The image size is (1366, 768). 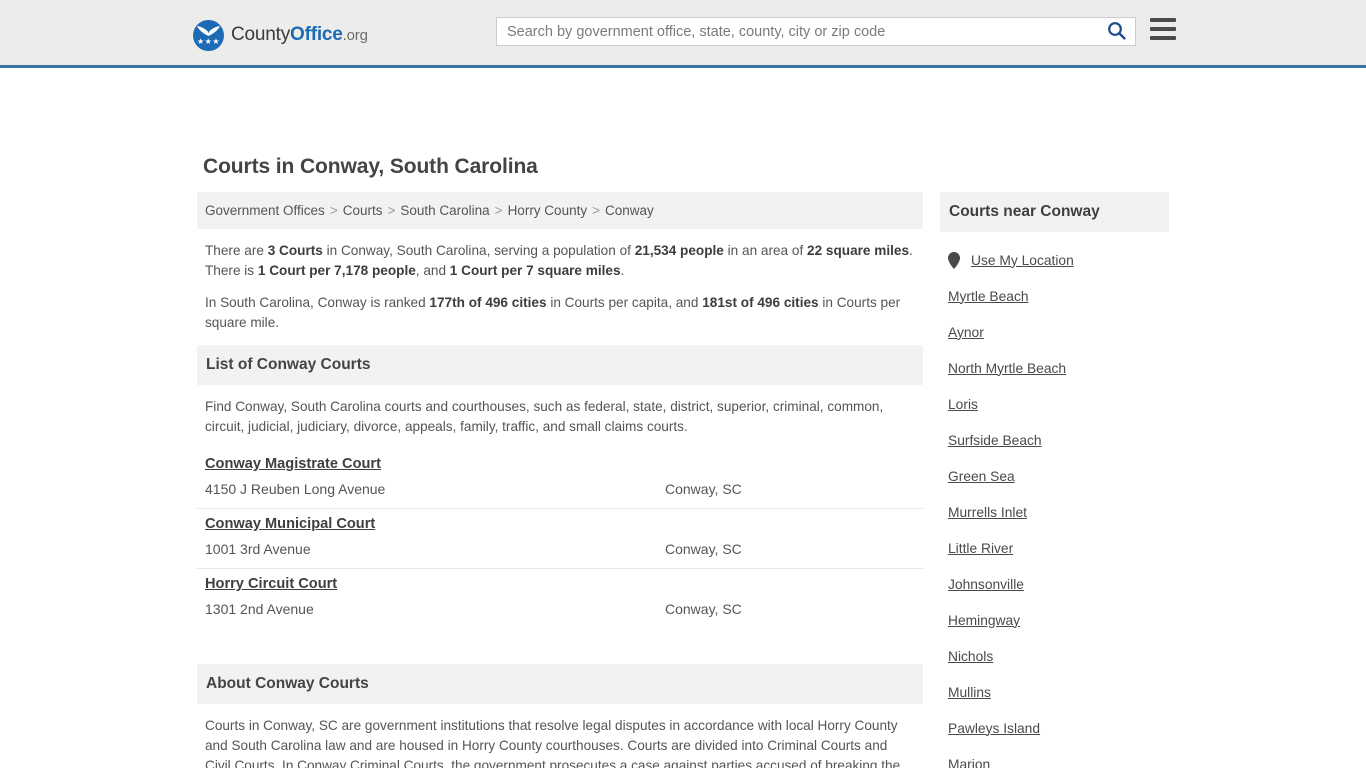 I want to click on sidebar-item-loris: Loris, so click(x=1058, y=404).